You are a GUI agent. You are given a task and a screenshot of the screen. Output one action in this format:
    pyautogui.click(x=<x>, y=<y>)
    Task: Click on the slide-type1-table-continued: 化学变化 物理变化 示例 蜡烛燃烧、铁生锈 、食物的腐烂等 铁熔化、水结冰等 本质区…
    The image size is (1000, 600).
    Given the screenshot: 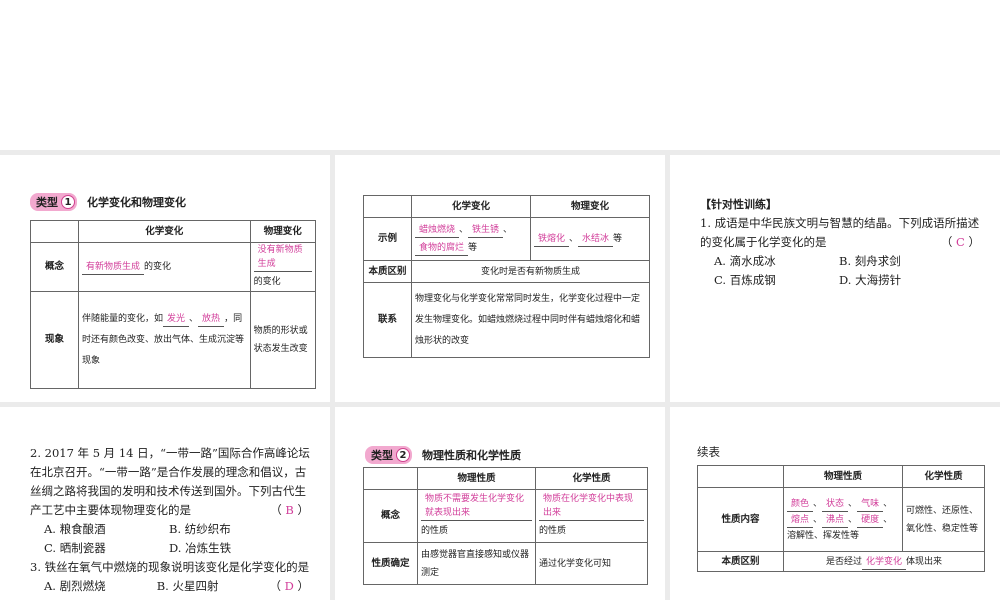 What is the action you would take?
    pyautogui.click(x=500, y=278)
    